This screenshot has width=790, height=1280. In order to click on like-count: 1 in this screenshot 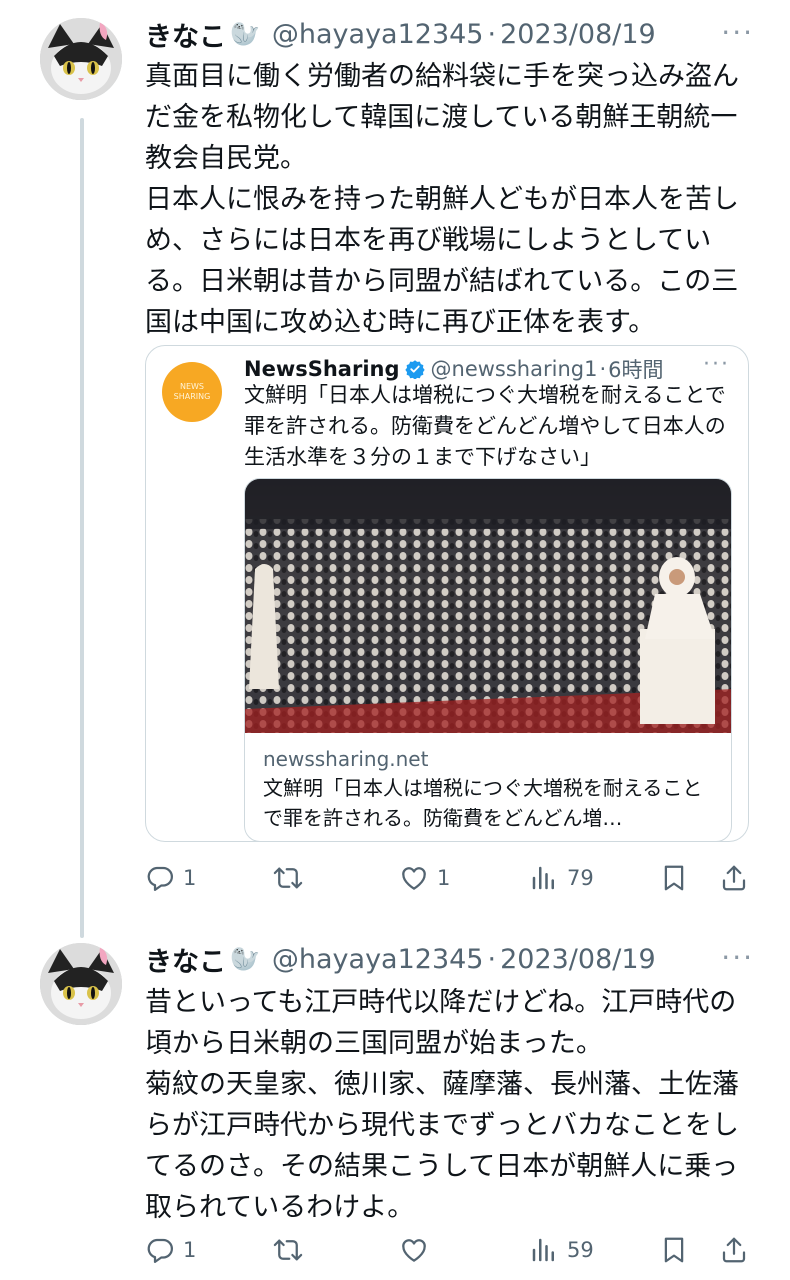, I will do `click(444, 878)`.